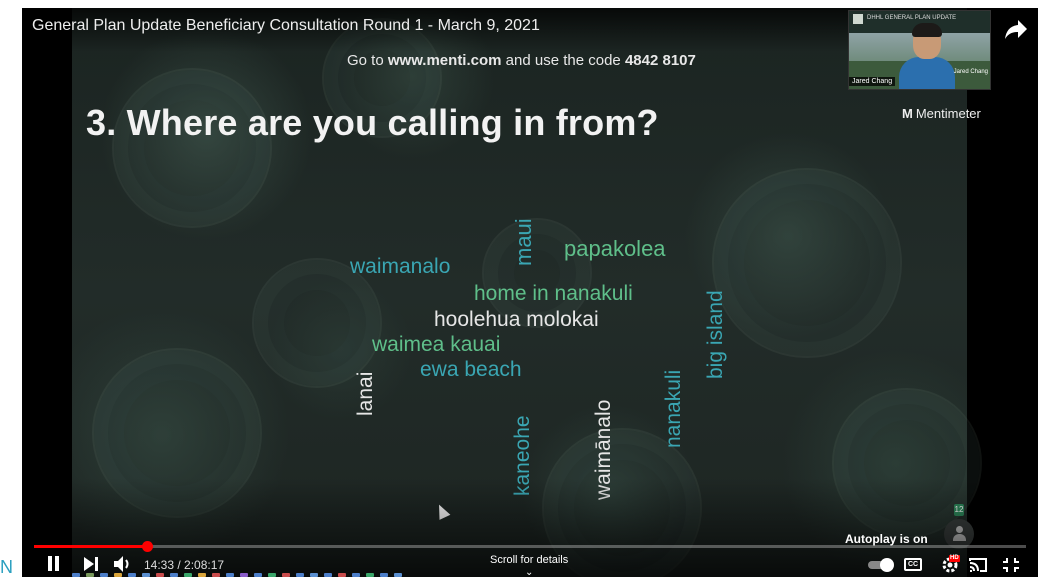  I want to click on dhhl-logo-icon, so click(858, 19).